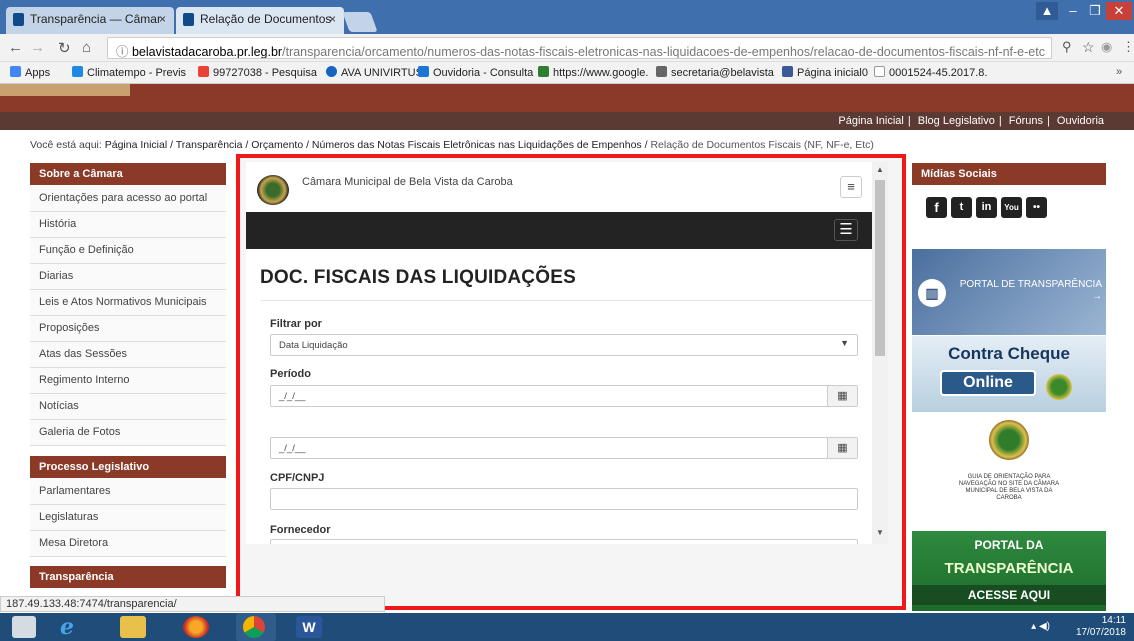 The height and width of the screenshot is (641, 1134). Describe the element at coordinates (257, 72) in the screenshot. I see `bookmark-pesquisa: 99727038 - Pesquisa` at that location.